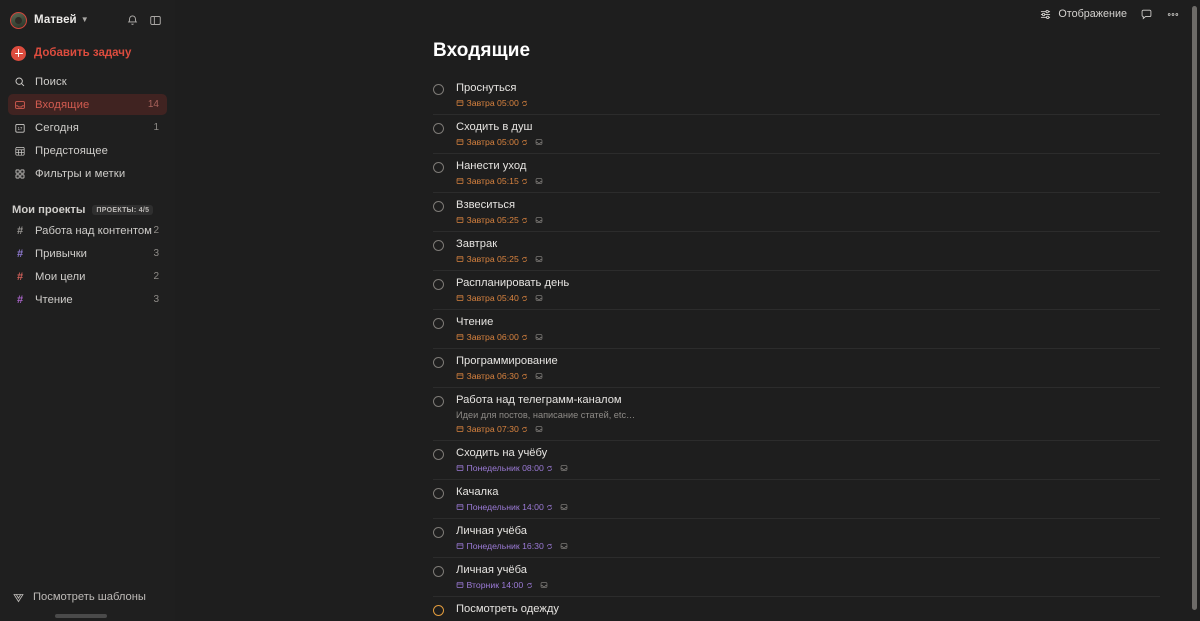 This screenshot has height=621, width=1200. I want to click on user-menu: Матвей ▼, so click(87, 20).